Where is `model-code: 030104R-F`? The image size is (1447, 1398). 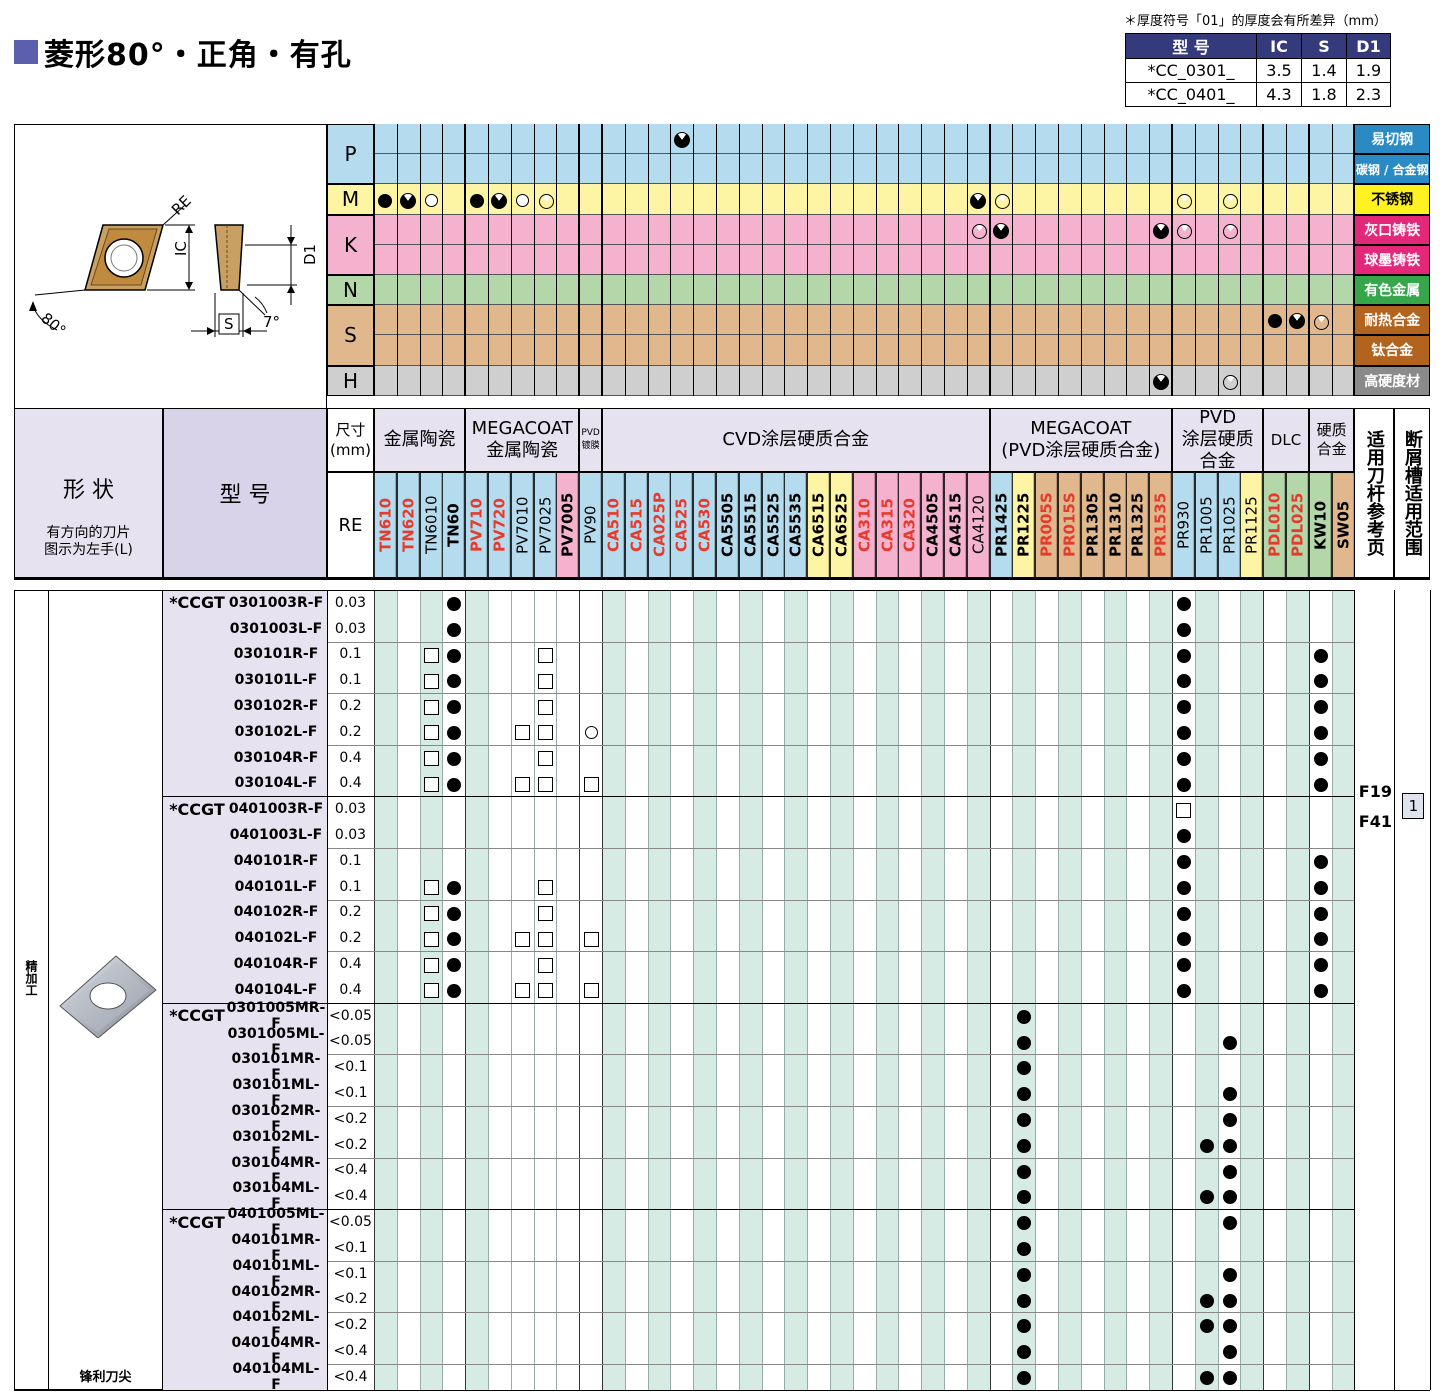 model-code: 030104R-F is located at coordinates (276, 757).